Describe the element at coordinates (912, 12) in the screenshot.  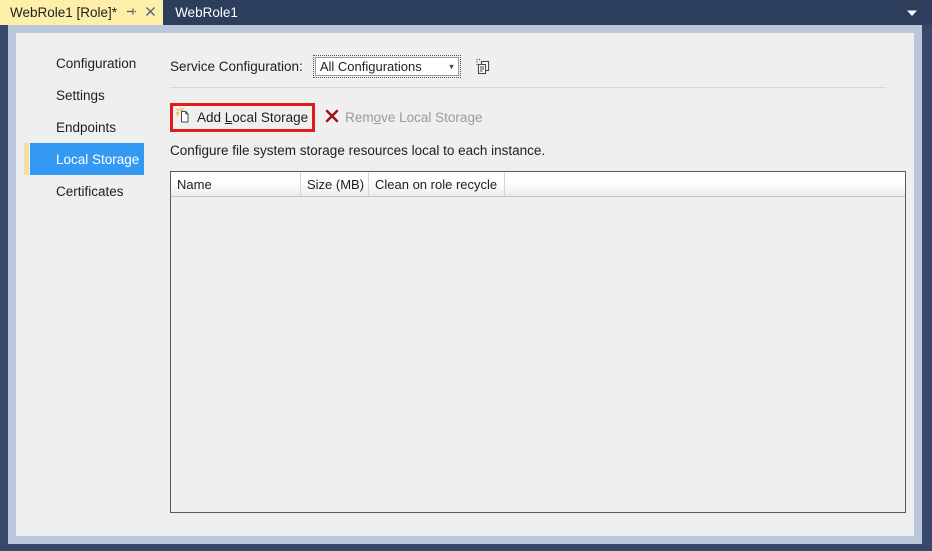
I see `chevron-down-icon` at that location.